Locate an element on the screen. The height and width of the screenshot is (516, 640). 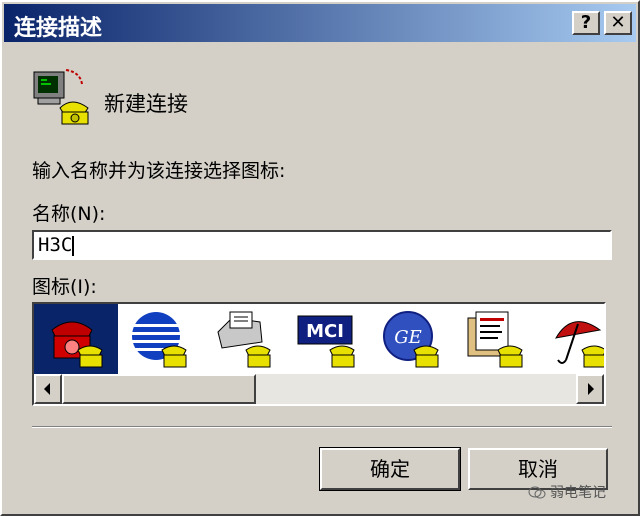
documents-phone-icon is located at coordinates (495, 339).